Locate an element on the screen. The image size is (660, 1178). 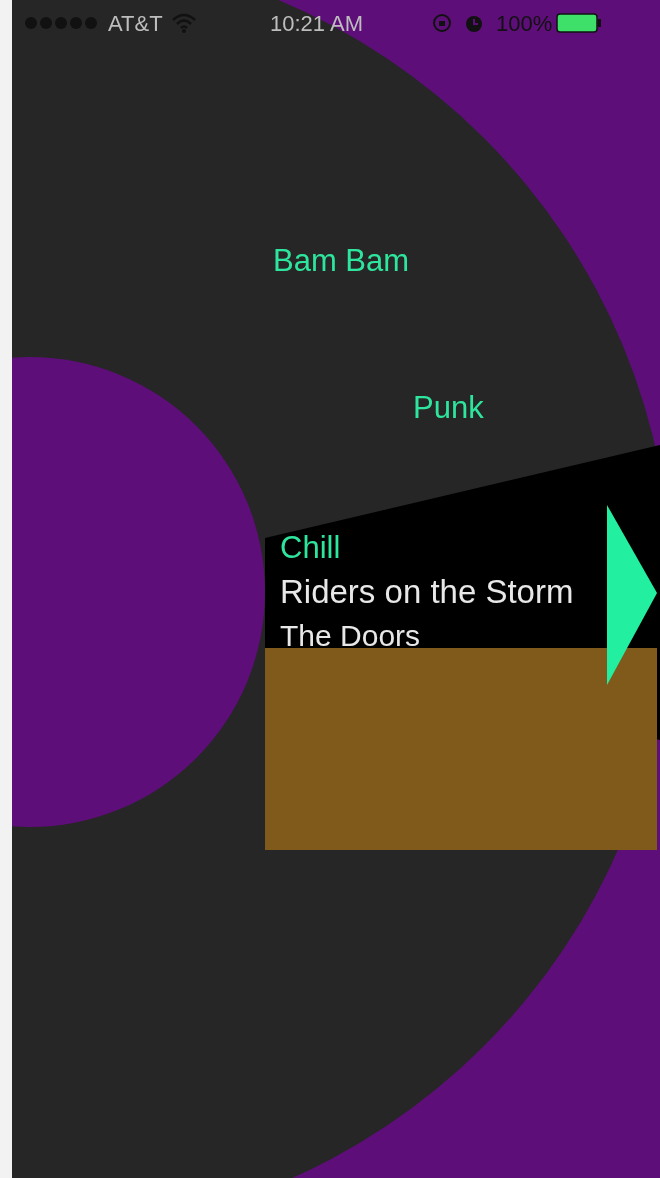
genre-label: Chill is located at coordinates (427, 548).